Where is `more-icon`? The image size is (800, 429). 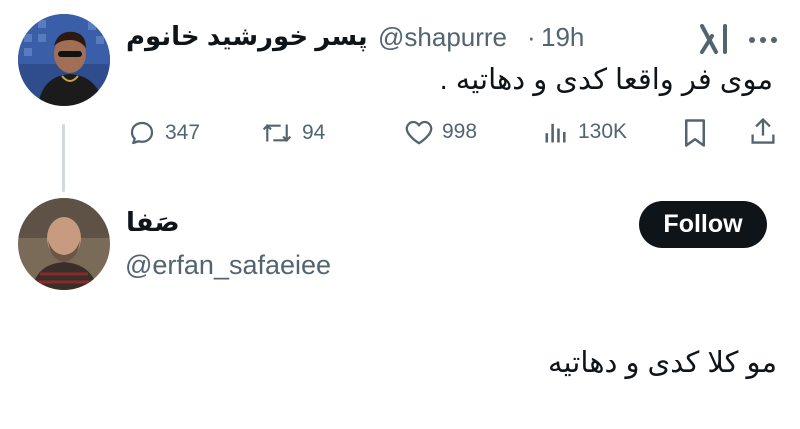 more-icon is located at coordinates (763, 41).